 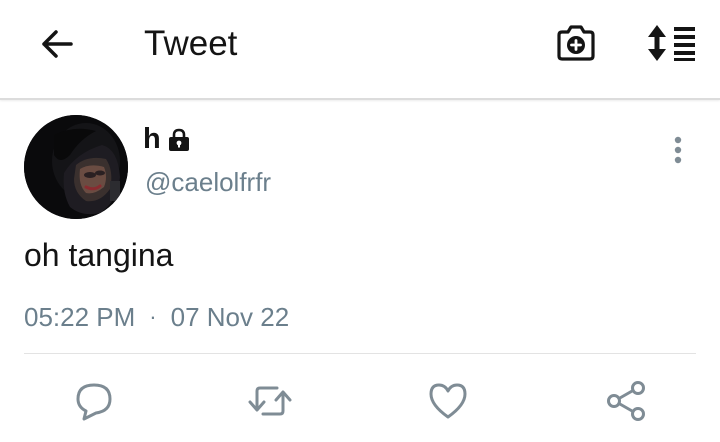 What do you see at coordinates (191, 43) in the screenshot?
I see `page-title: Tweet` at bounding box center [191, 43].